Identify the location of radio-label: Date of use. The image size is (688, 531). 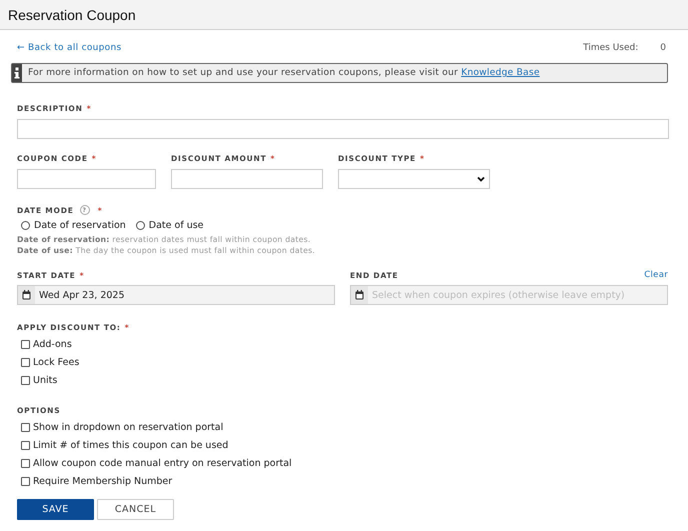
(176, 225).